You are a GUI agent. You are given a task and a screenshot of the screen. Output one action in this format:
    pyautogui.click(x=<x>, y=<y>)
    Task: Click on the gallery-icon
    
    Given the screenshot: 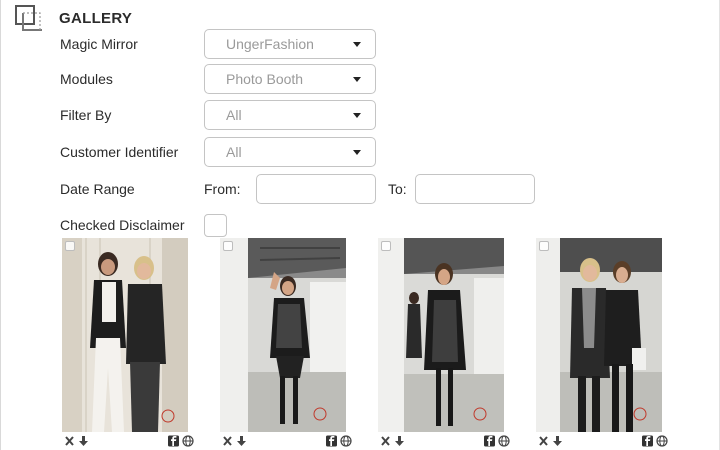 What is the action you would take?
    pyautogui.click(x=29, y=18)
    